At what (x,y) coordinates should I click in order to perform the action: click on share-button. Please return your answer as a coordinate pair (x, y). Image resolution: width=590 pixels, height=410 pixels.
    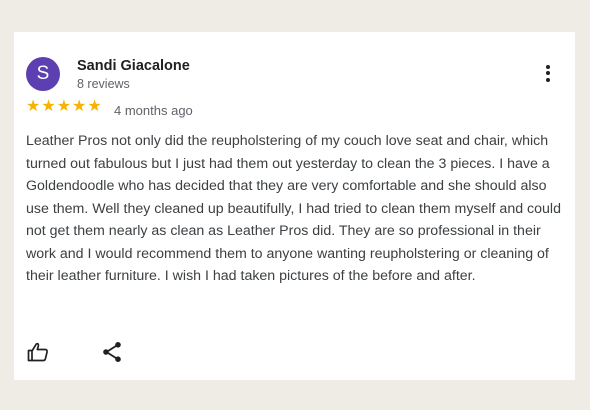
    Looking at the image, I should click on (112, 352).